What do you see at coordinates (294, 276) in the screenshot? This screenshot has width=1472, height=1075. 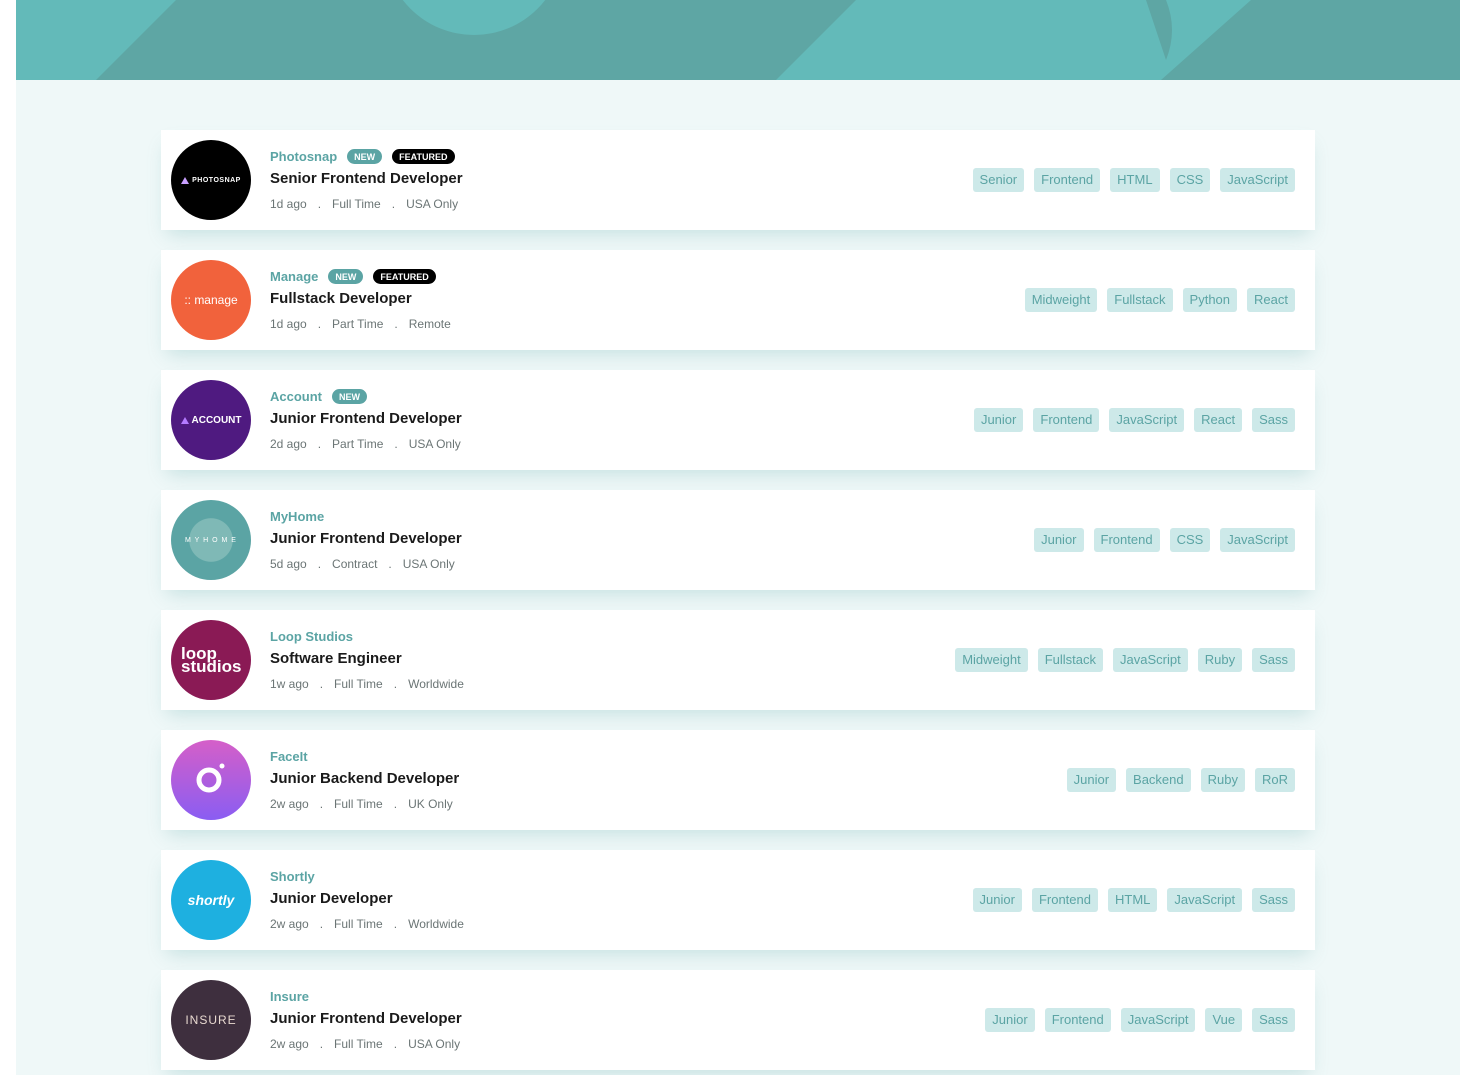 I see `company-name: Manage` at bounding box center [294, 276].